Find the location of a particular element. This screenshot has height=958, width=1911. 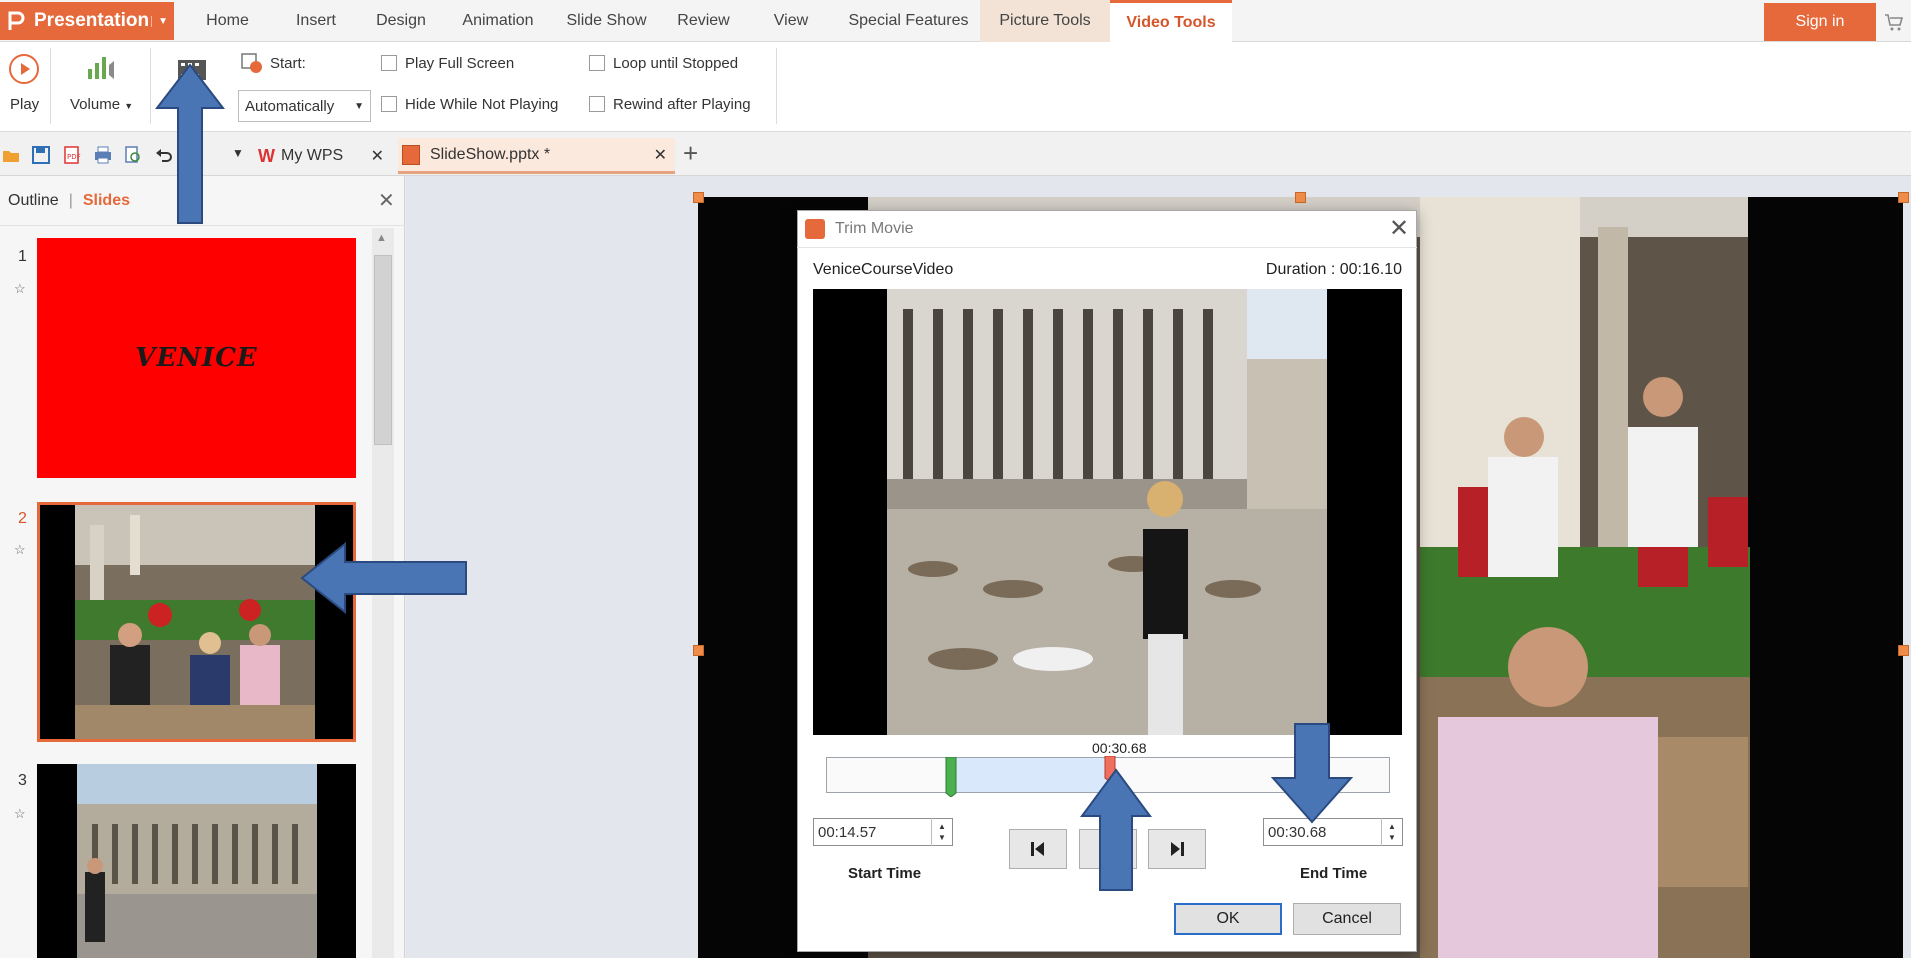

start-time-field: 00:14.57 ▲ ▼ is located at coordinates (883, 832).